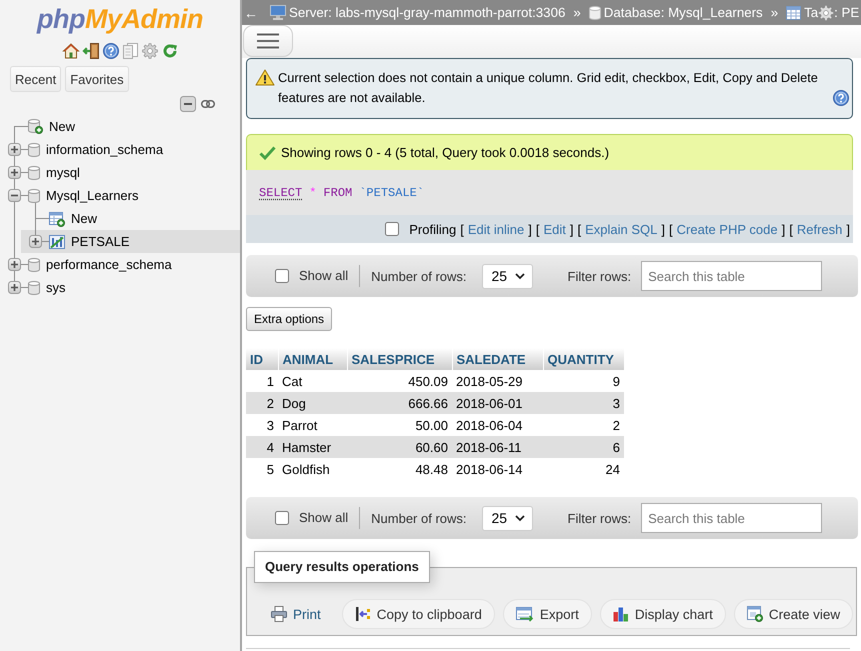 The image size is (861, 651). Describe the element at coordinates (399, 403) in the screenshot. I see `table-cell: 666.66` at that location.